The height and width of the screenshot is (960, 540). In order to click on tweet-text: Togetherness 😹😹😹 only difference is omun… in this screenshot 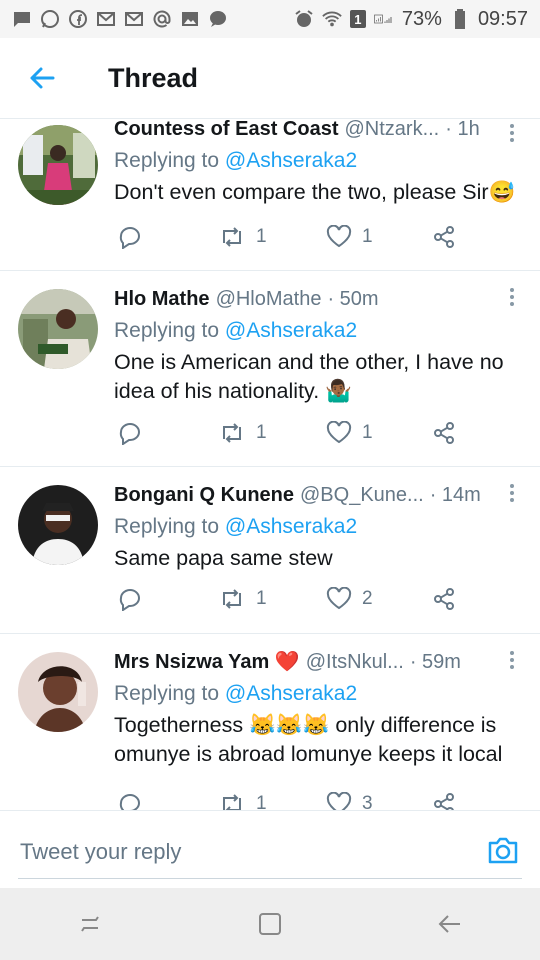, I will do `click(308, 739)`.